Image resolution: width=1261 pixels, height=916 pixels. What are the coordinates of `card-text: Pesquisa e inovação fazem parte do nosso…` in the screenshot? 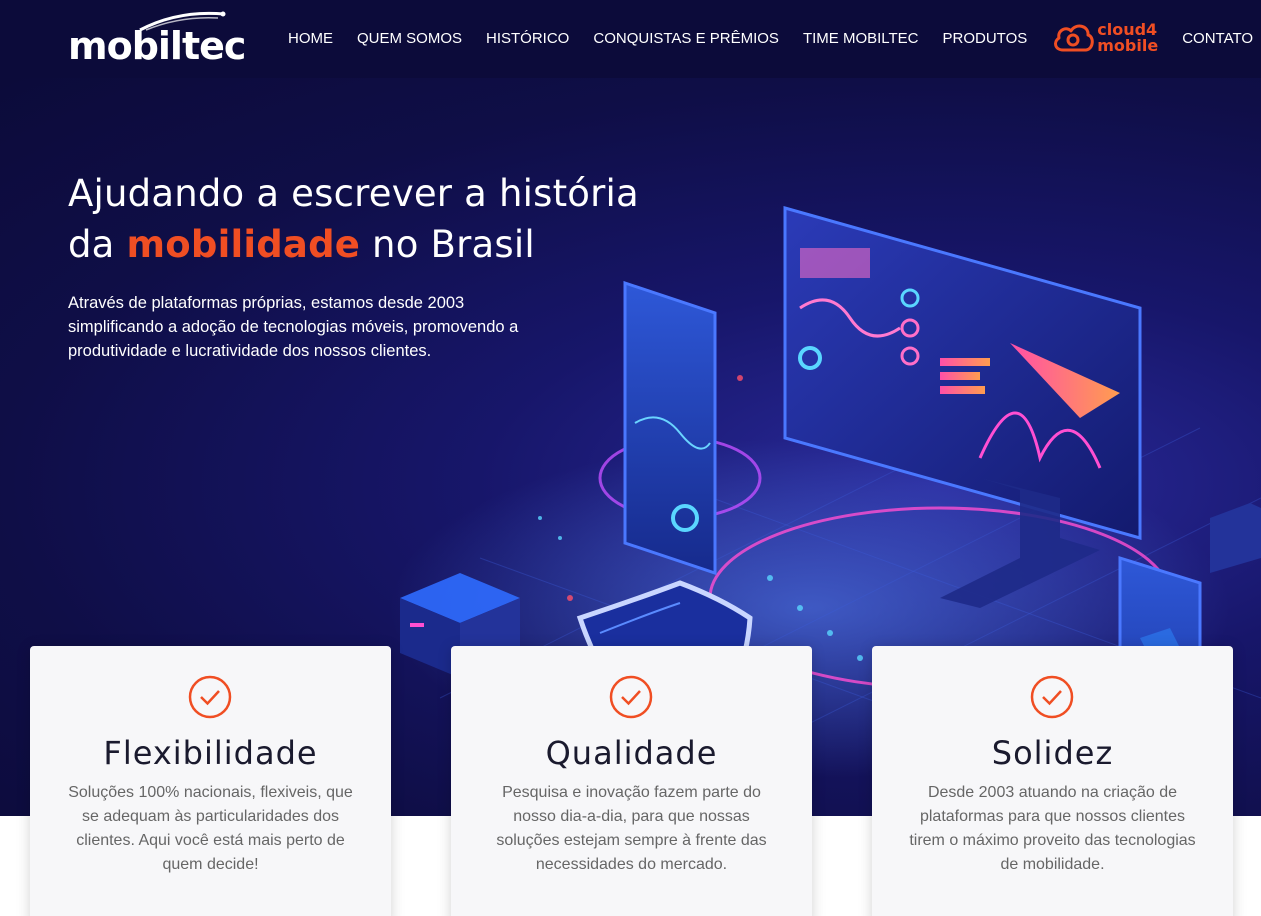 It's located at (631, 828).